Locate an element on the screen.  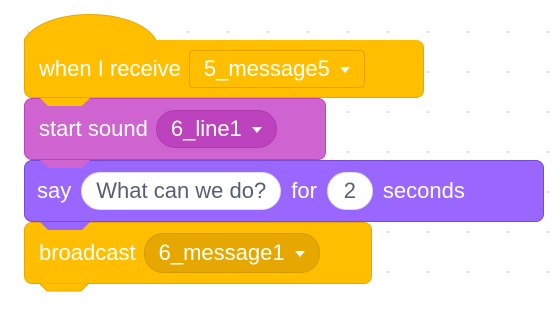
start-sound-block: start sound 6_line1 is located at coordinates (175, 129).